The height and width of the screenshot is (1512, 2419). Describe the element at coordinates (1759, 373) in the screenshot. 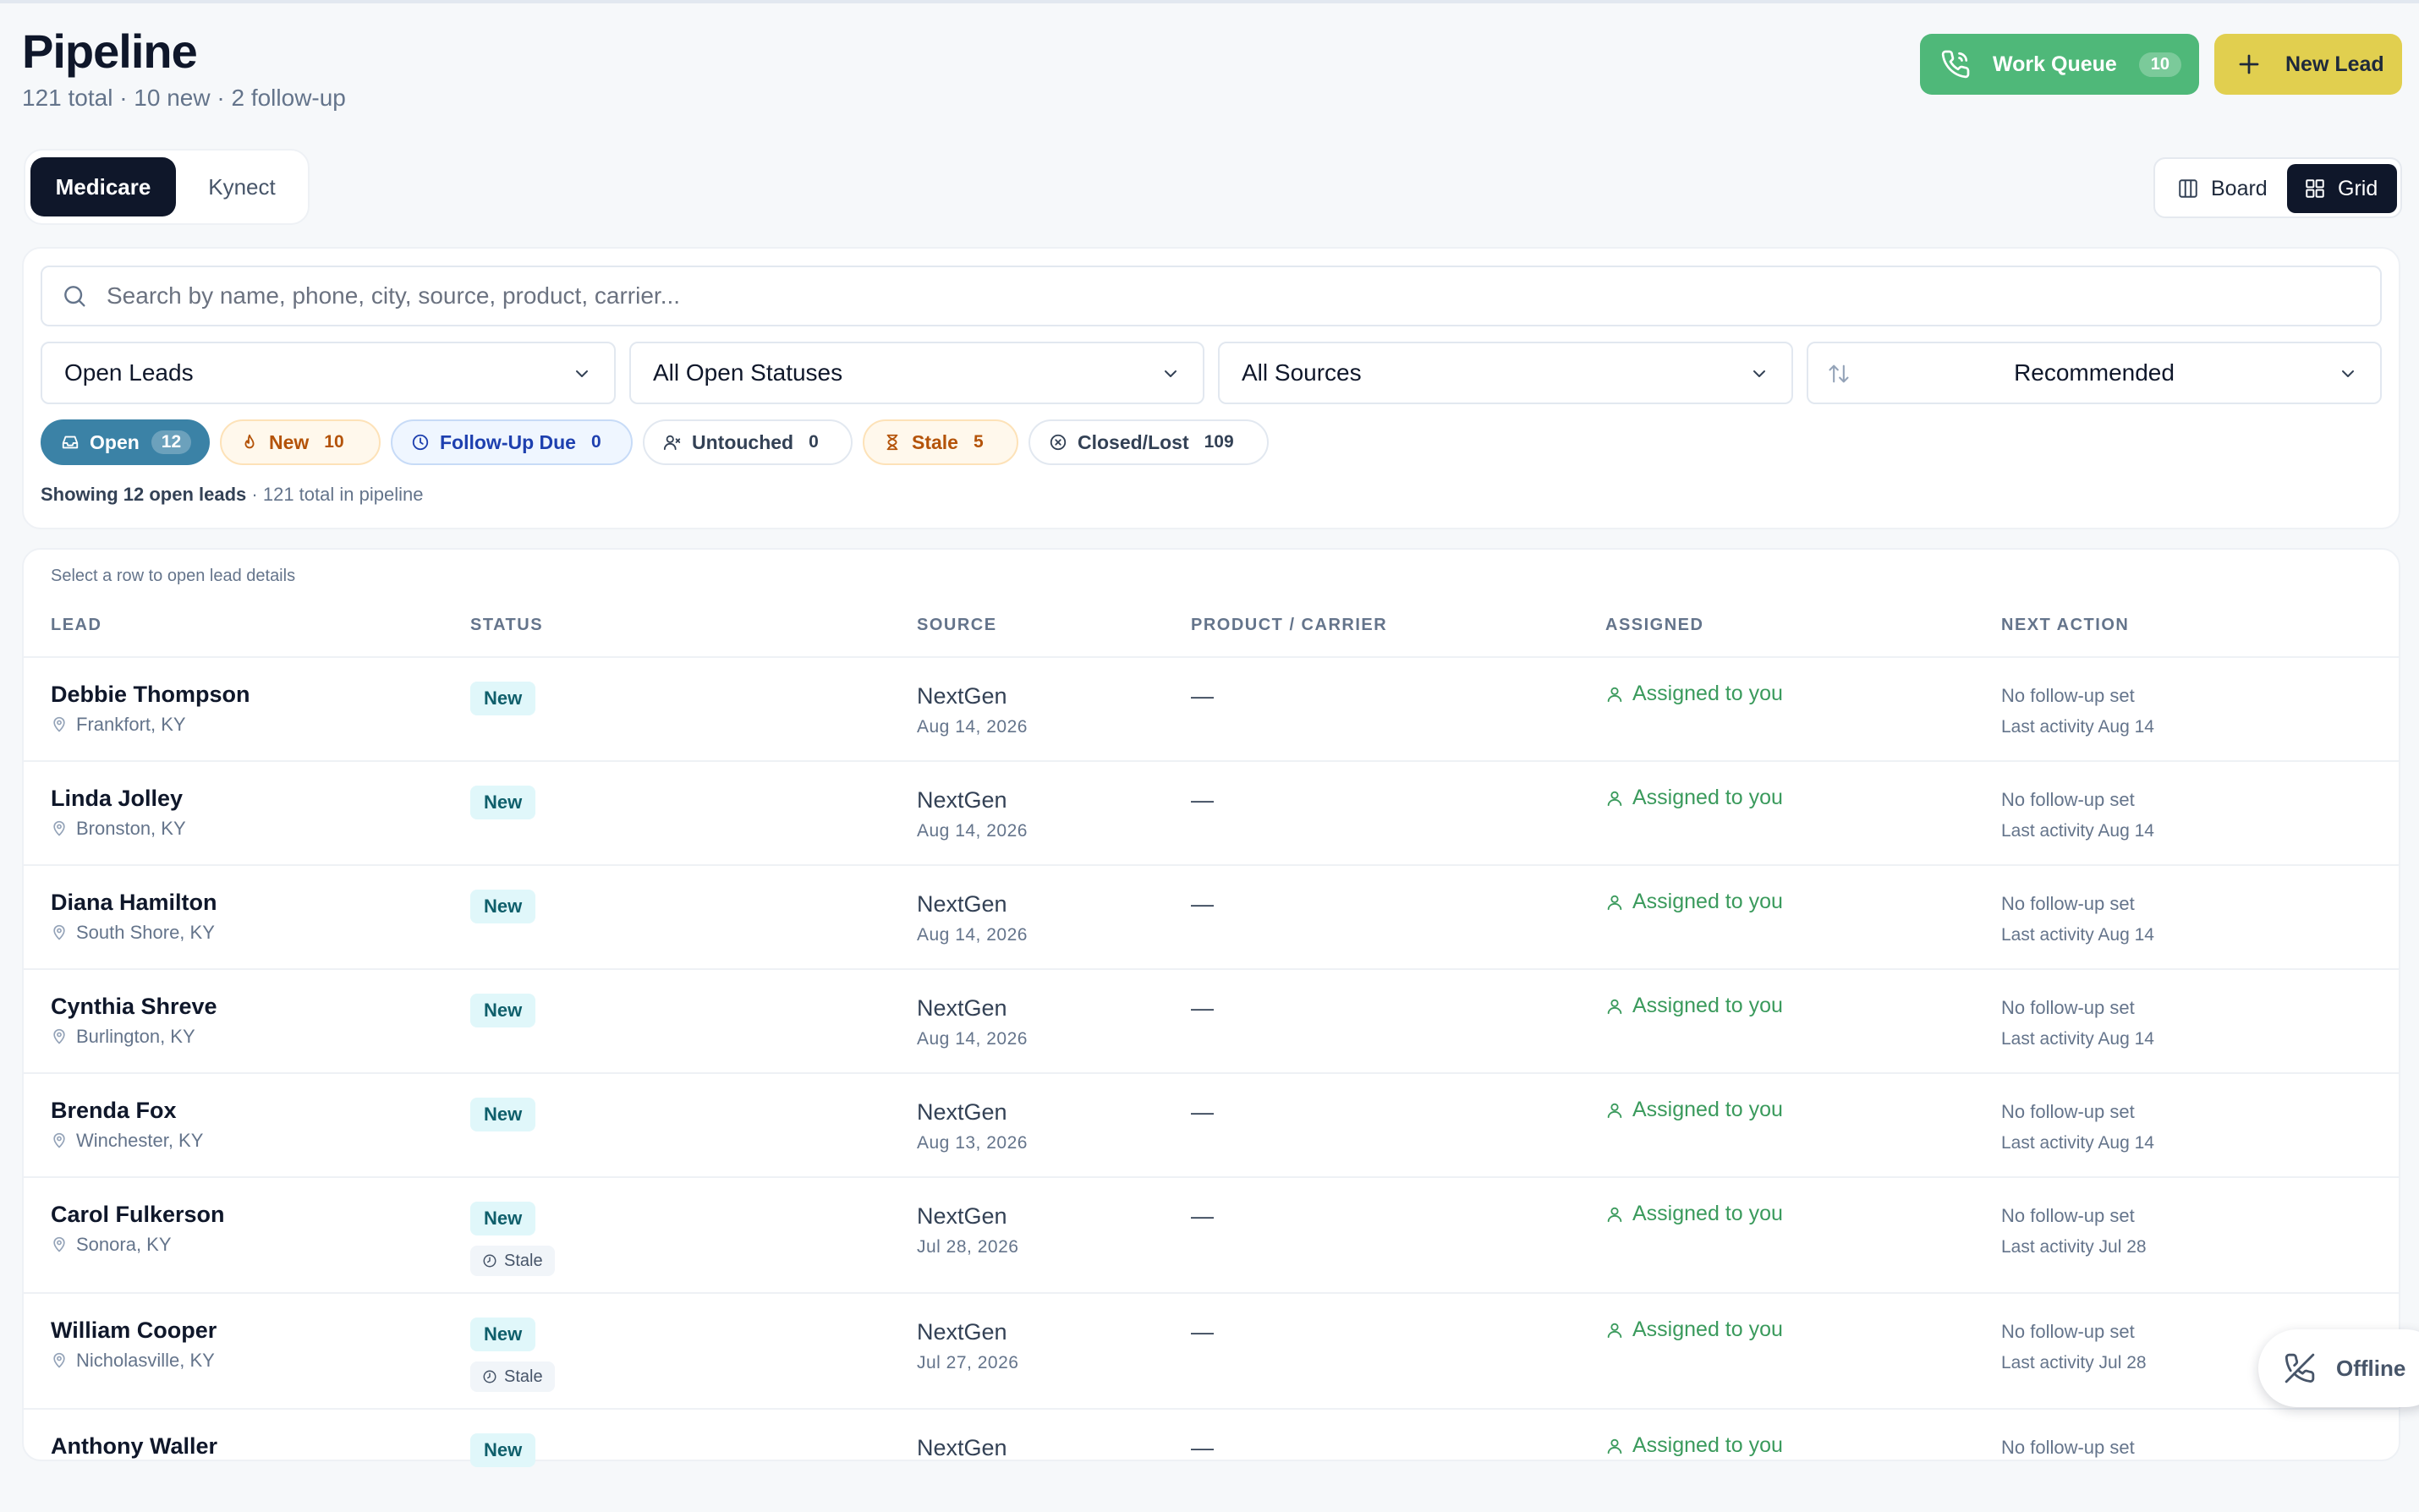

I see `chevron-down-icon` at that location.